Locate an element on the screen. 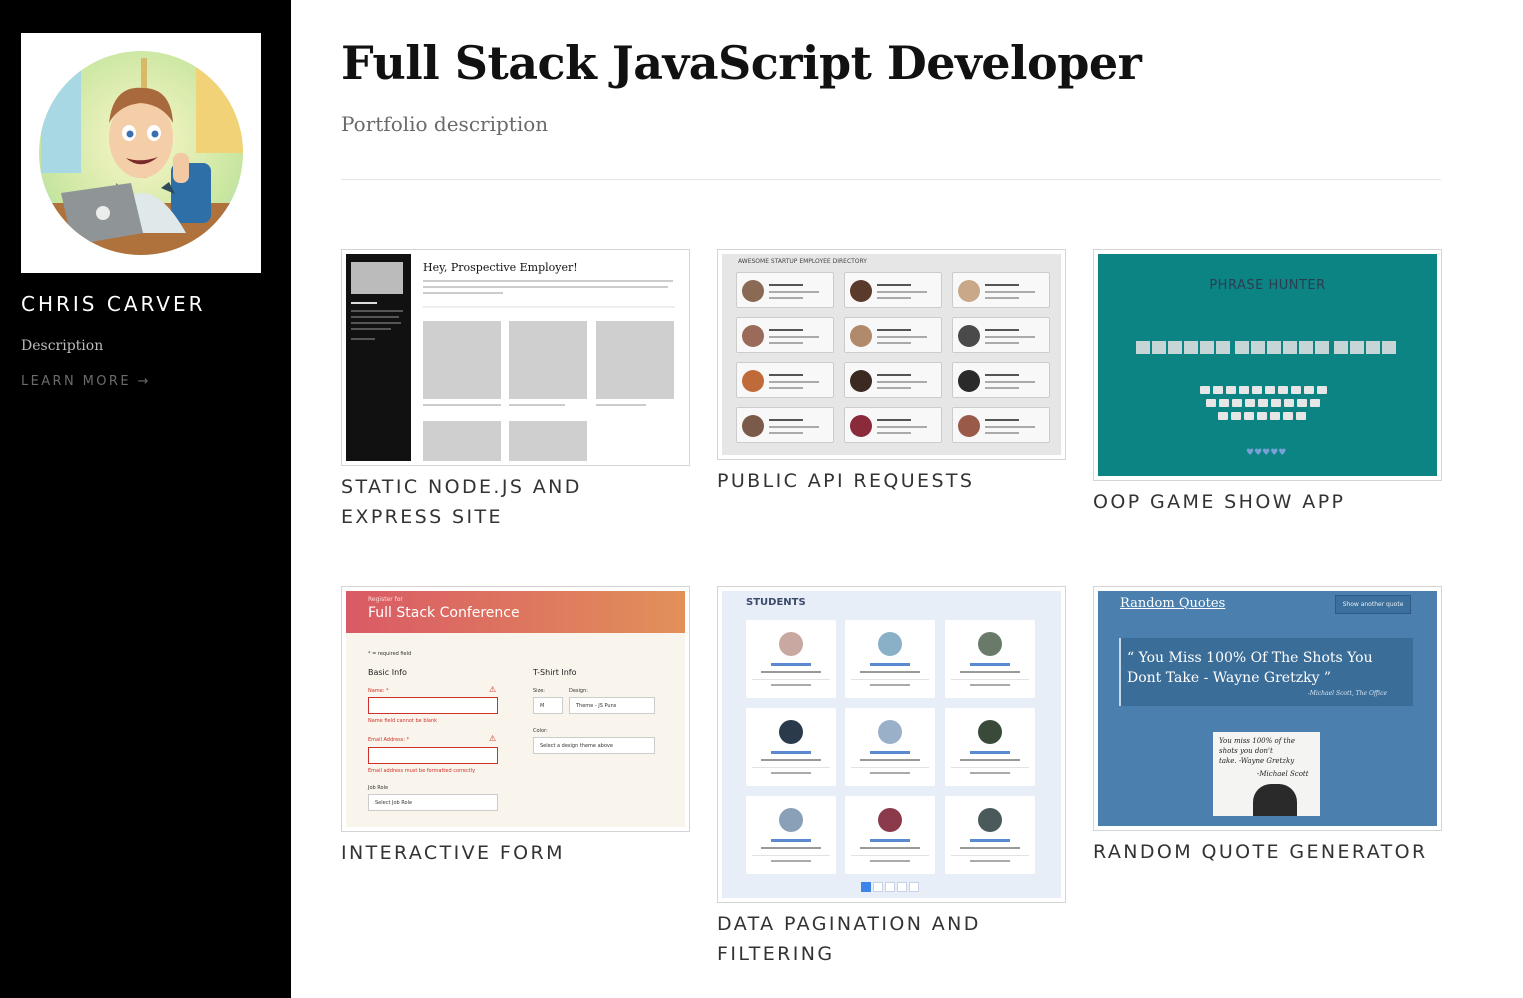 This screenshot has height=998, width=1523. project-card-game-show: PHRASE HUNTER ♥♥♥♥♥ OOP GAME SHOW APP is located at coordinates (1267, 383).